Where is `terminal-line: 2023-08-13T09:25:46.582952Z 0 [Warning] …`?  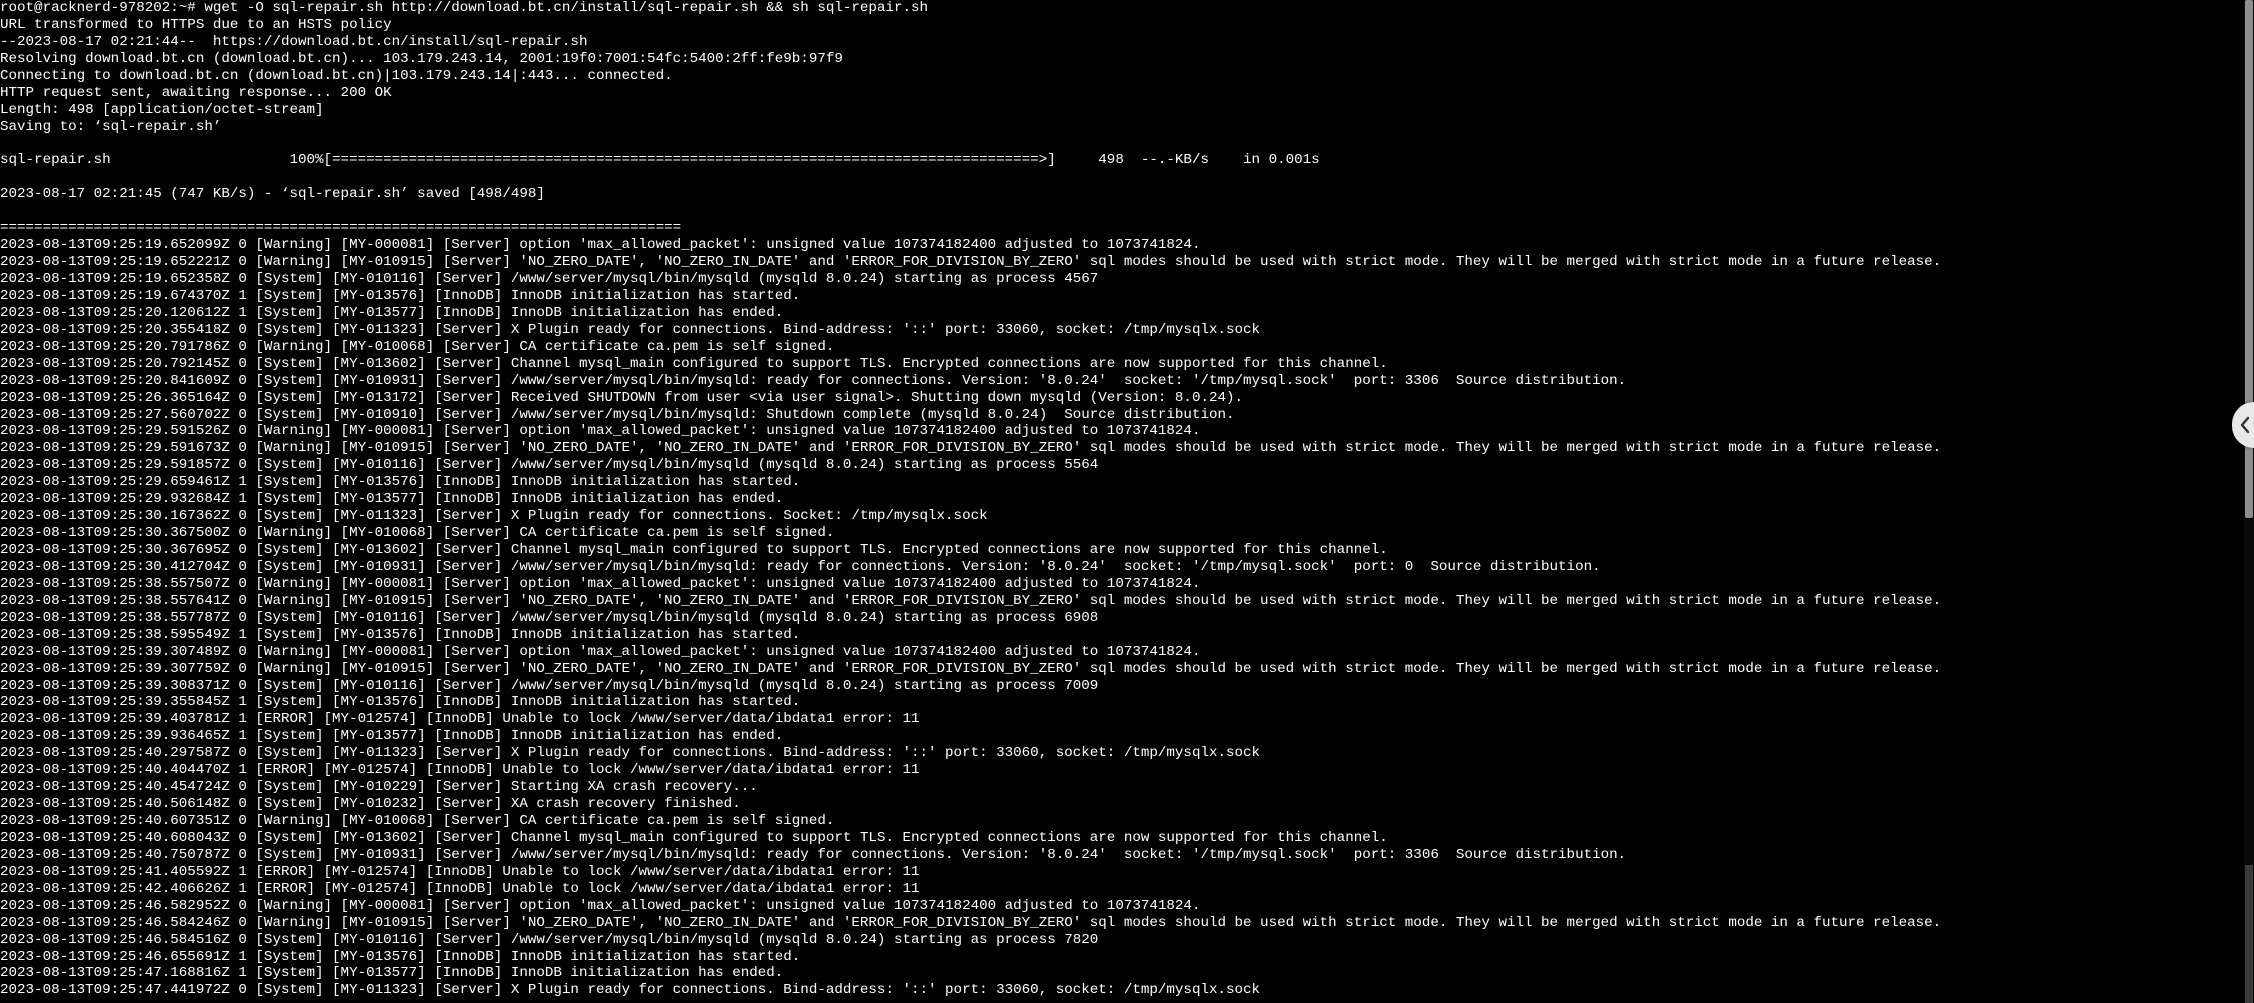 terminal-line: 2023-08-13T09:25:46.582952Z 0 [Warning] … is located at coordinates (600, 905).